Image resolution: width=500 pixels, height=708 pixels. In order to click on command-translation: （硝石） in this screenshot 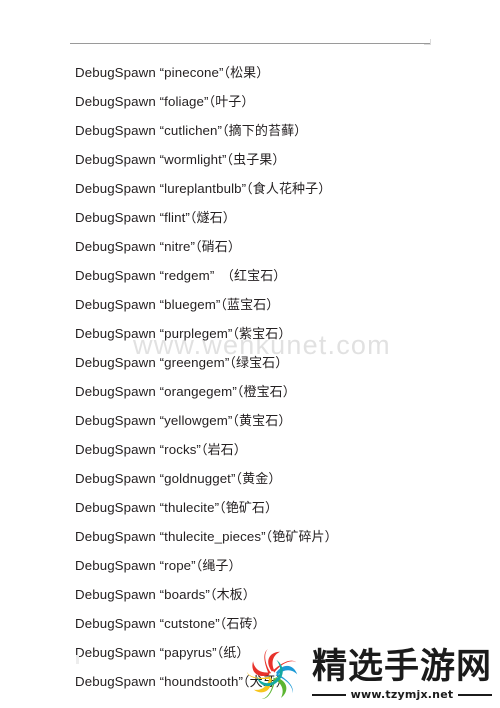, I will do `click(218, 247)`.